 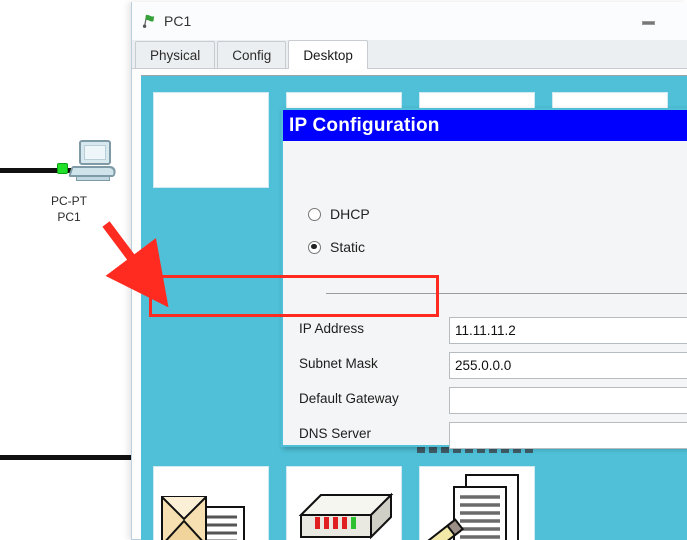 What do you see at coordinates (328, 54) in the screenshot?
I see `tab-desktop: Desktop` at bounding box center [328, 54].